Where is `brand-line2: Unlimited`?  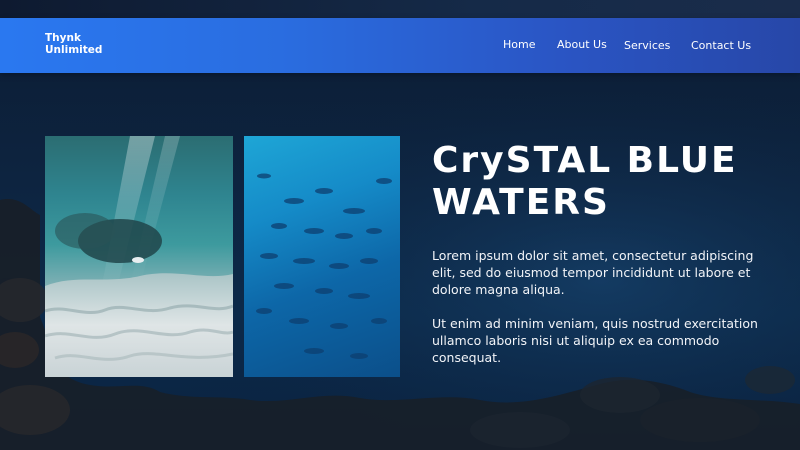
brand-line2: Unlimited is located at coordinates (74, 50).